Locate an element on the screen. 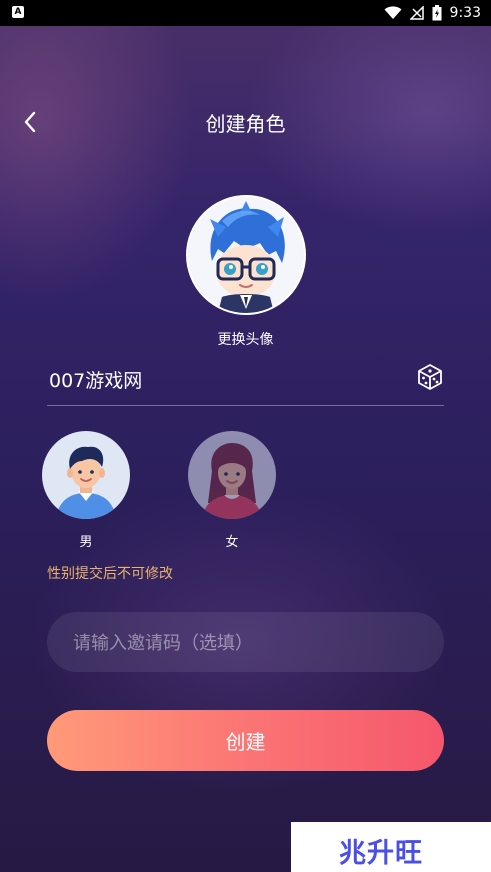 The image size is (491, 872). dice-icon is located at coordinates (430, 377).